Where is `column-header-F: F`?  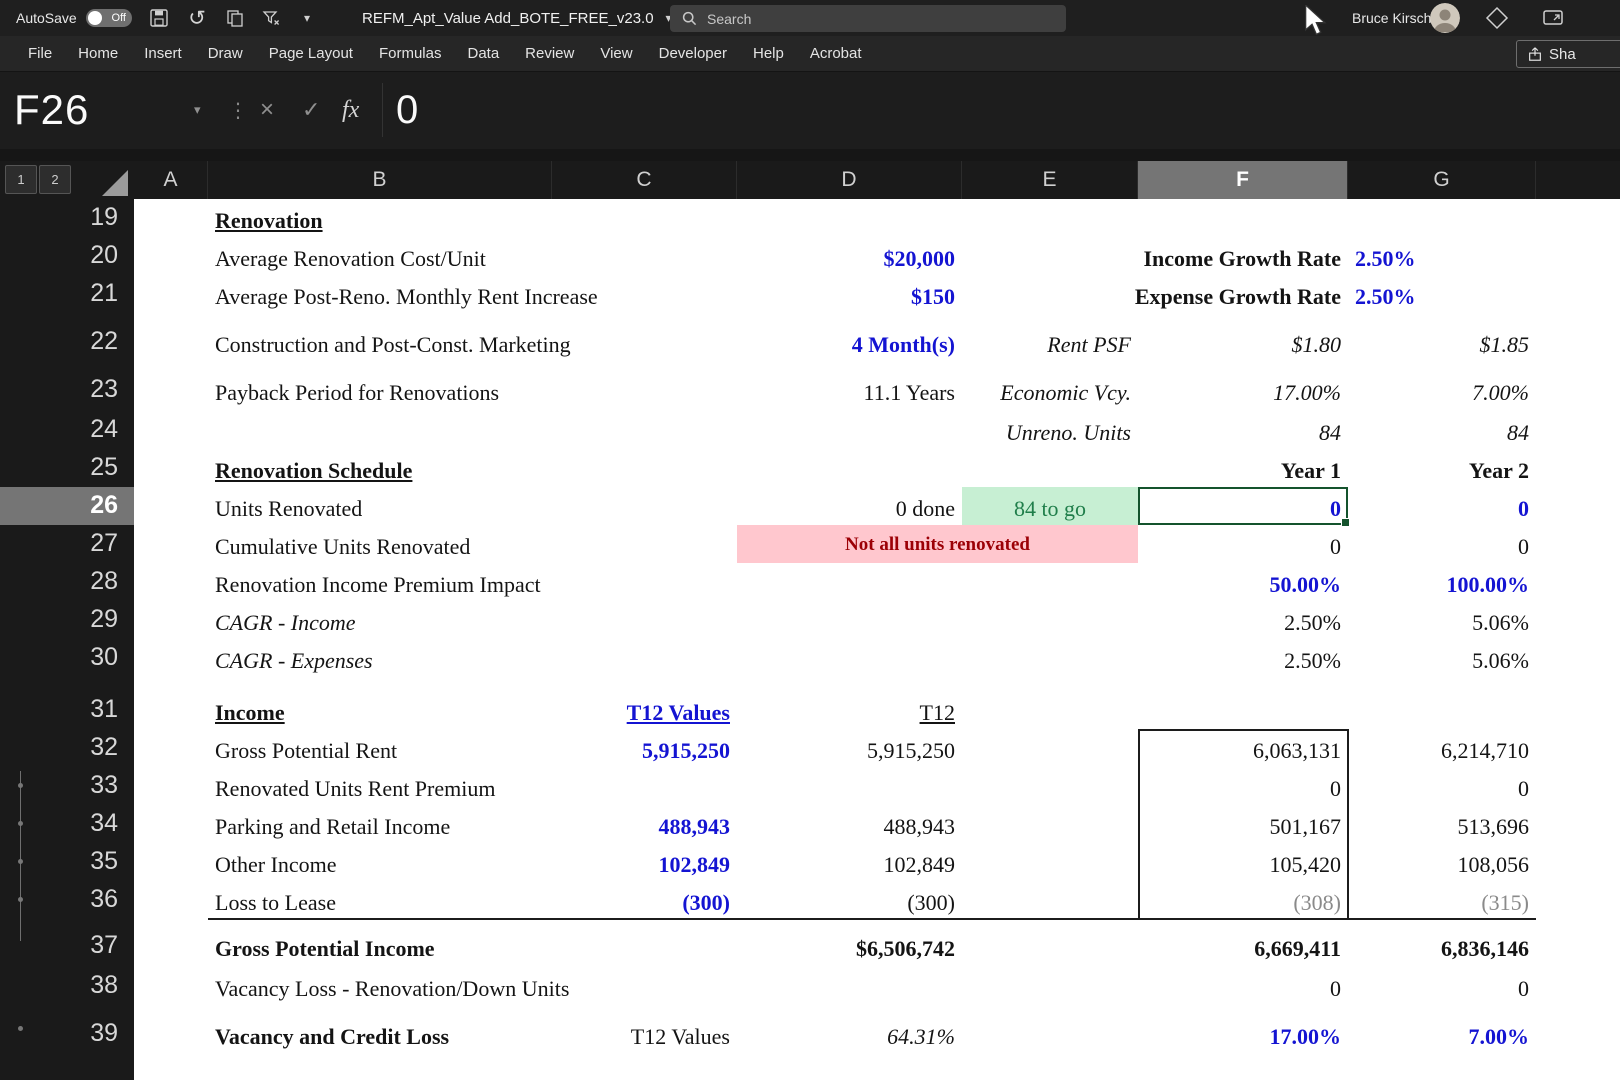 column-header-F: F is located at coordinates (1243, 180).